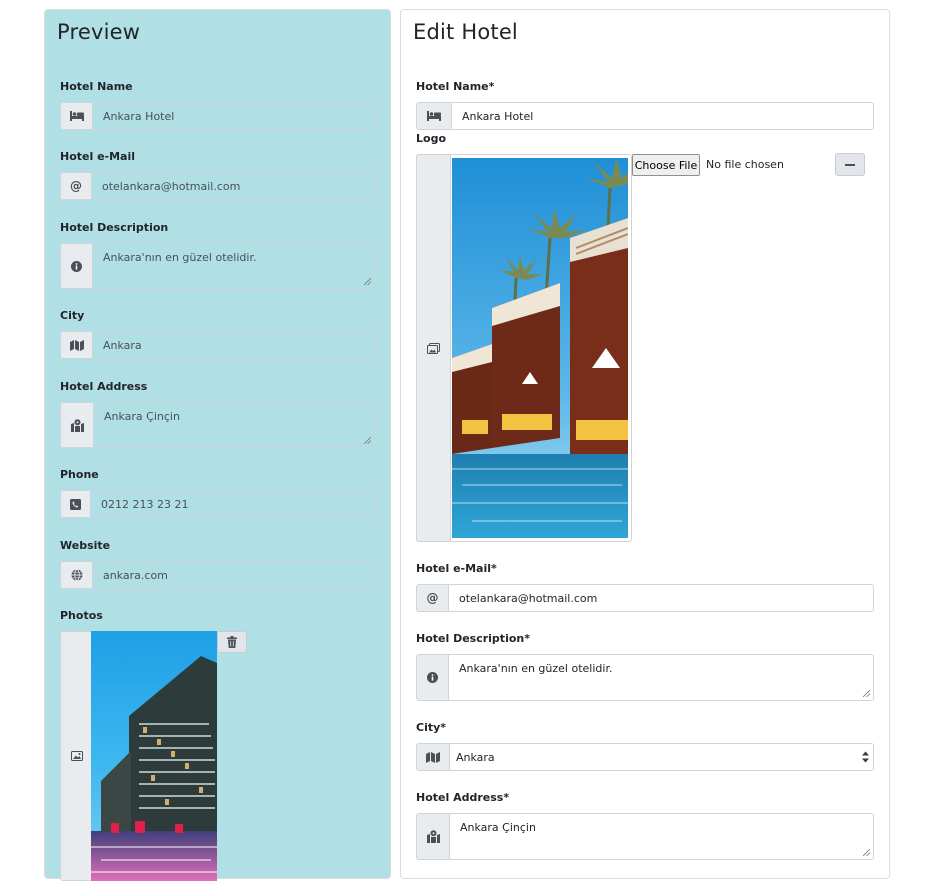 The image size is (926, 881). I want to click on preview-website-value: ankara.com, so click(135, 575).